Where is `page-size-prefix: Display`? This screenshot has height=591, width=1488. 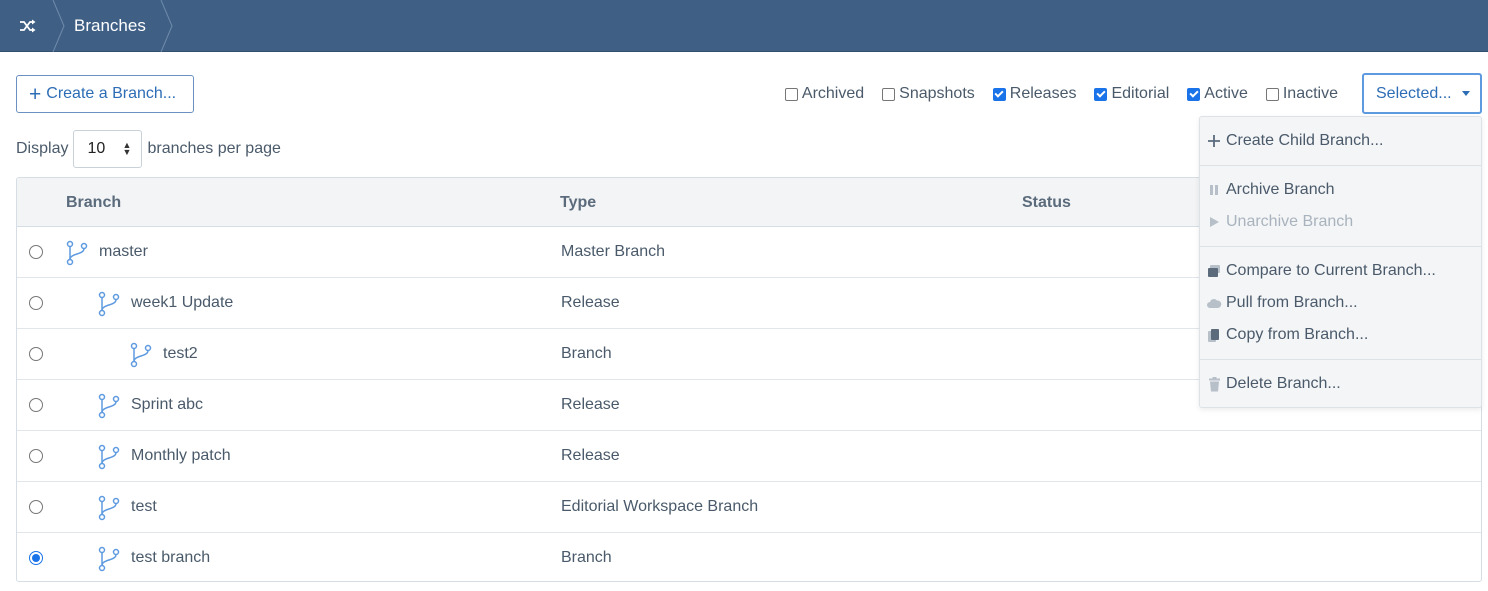
page-size-prefix: Display is located at coordinates (42, 148).